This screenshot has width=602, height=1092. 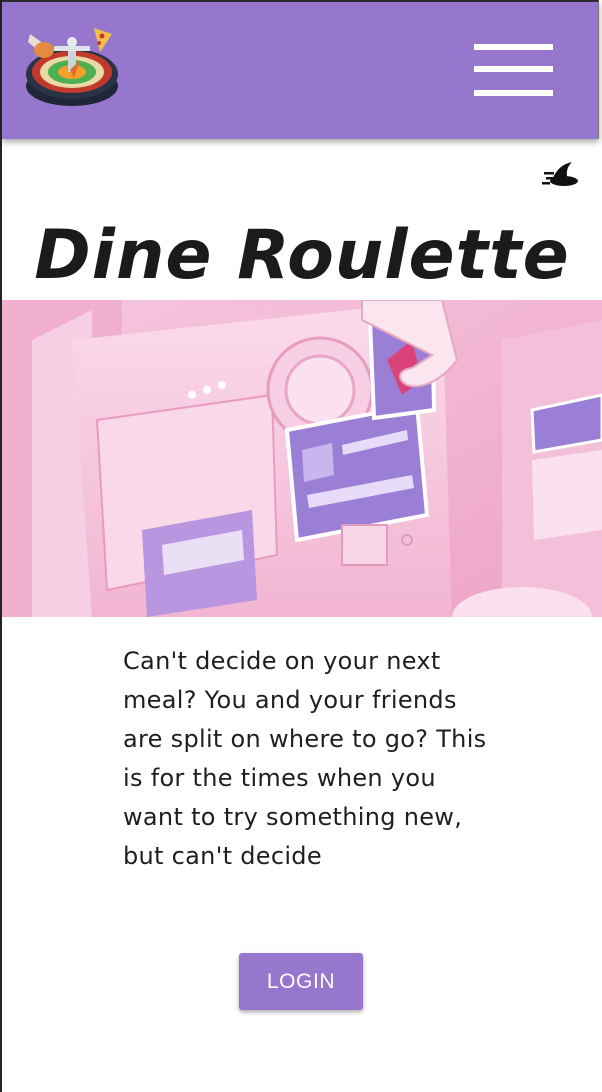 I want to click on page-title: Dine Roulette, so click(x=302, y=255).